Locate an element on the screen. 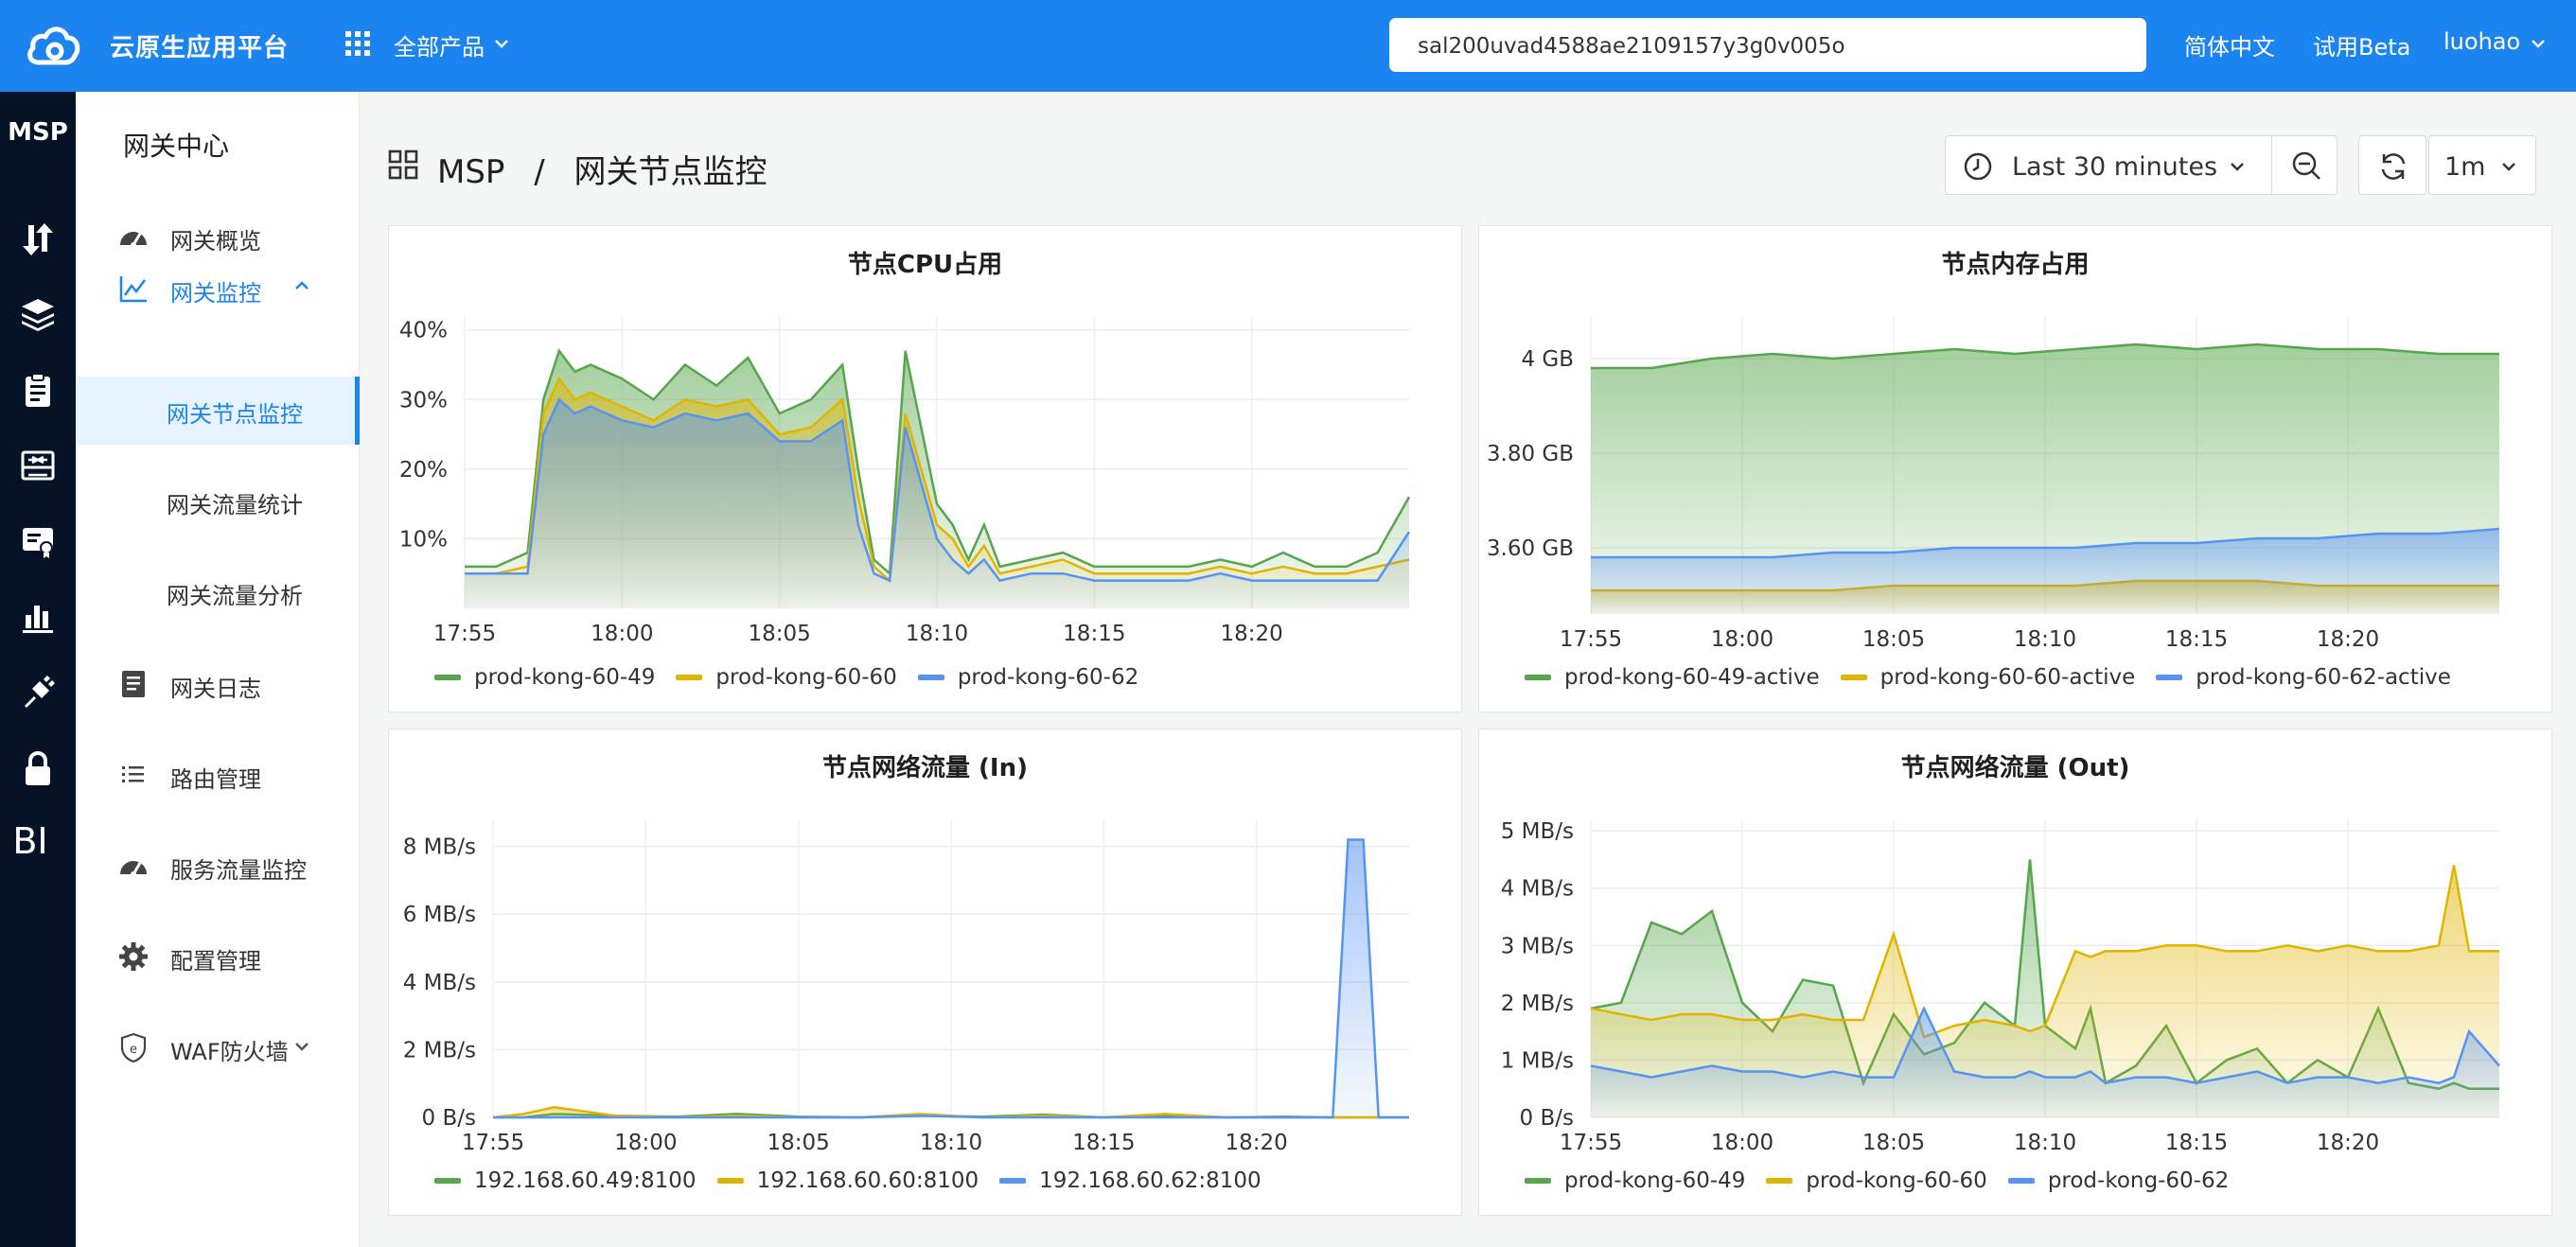 This screenshot has height=1247, width=2576. menu-item-label: 网关日志 is located at coordinates (215, 689).